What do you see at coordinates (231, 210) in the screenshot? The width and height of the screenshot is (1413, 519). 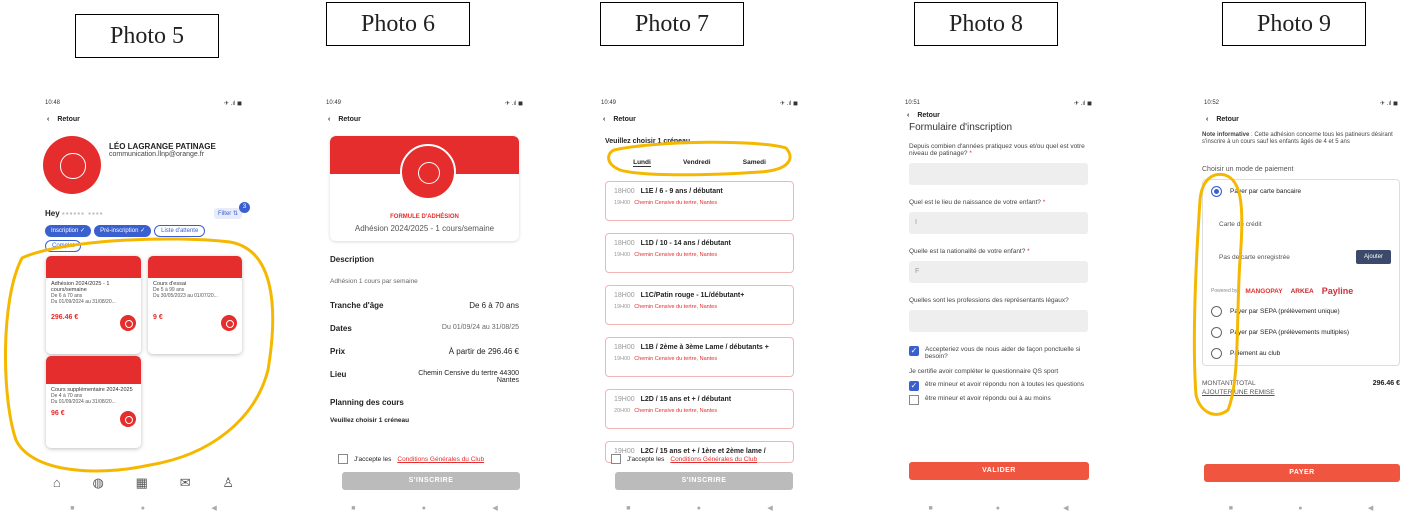 I see `filter-button: Filter ⇅ 3` at bounding box center [231, 210].